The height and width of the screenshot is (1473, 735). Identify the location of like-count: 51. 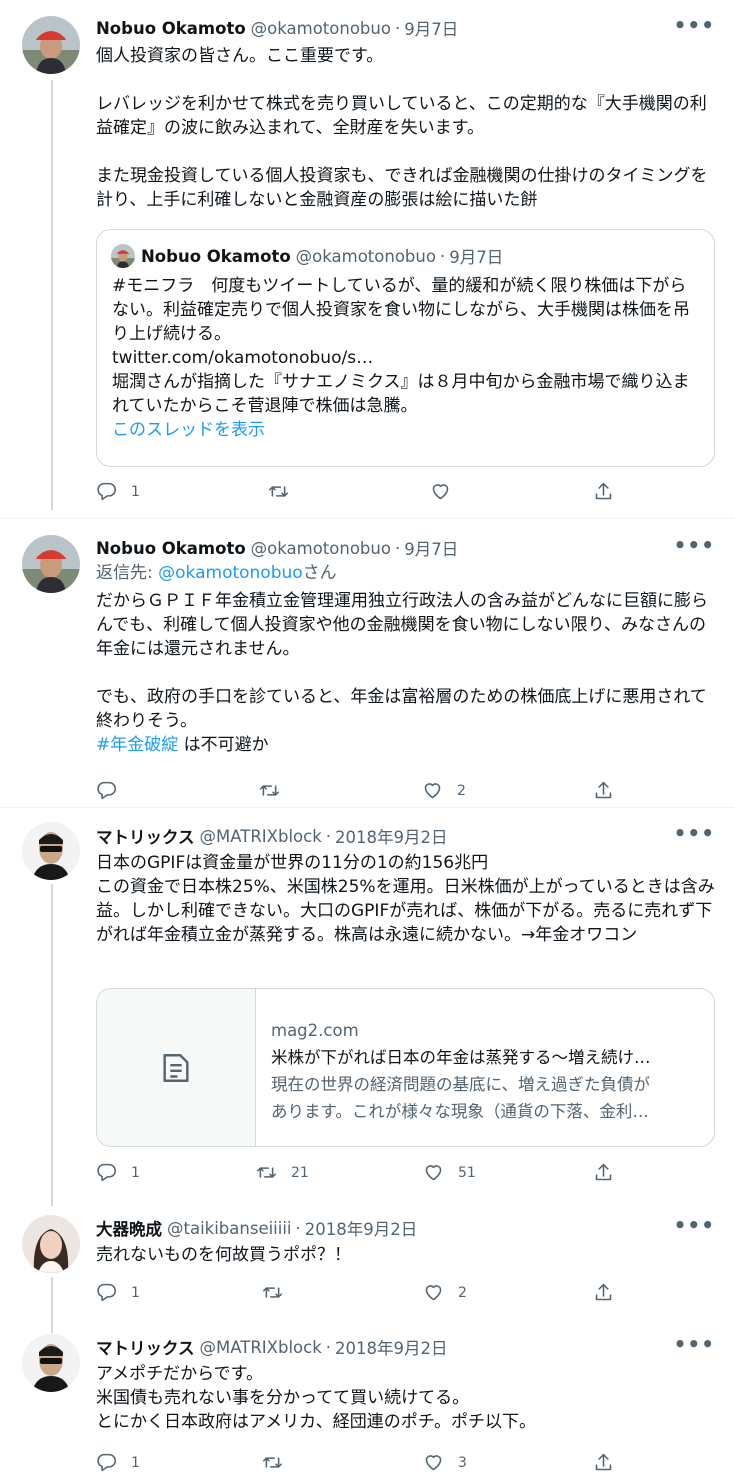
(467, 1172).